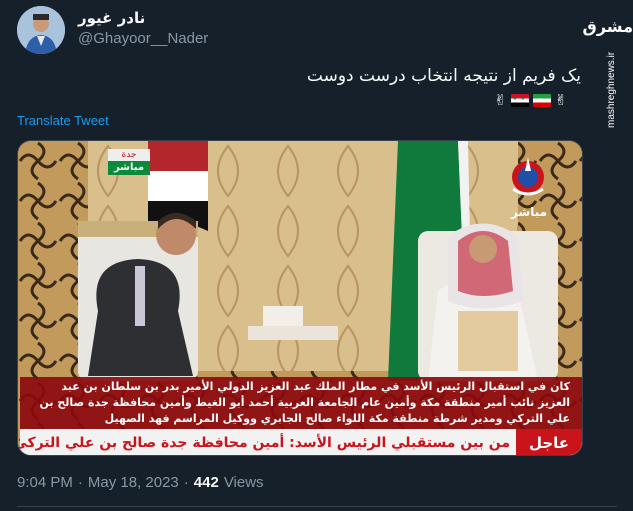  Describe the element at coordinates (244, 482) in the screenshot. I see `views-label: Views` at that location.